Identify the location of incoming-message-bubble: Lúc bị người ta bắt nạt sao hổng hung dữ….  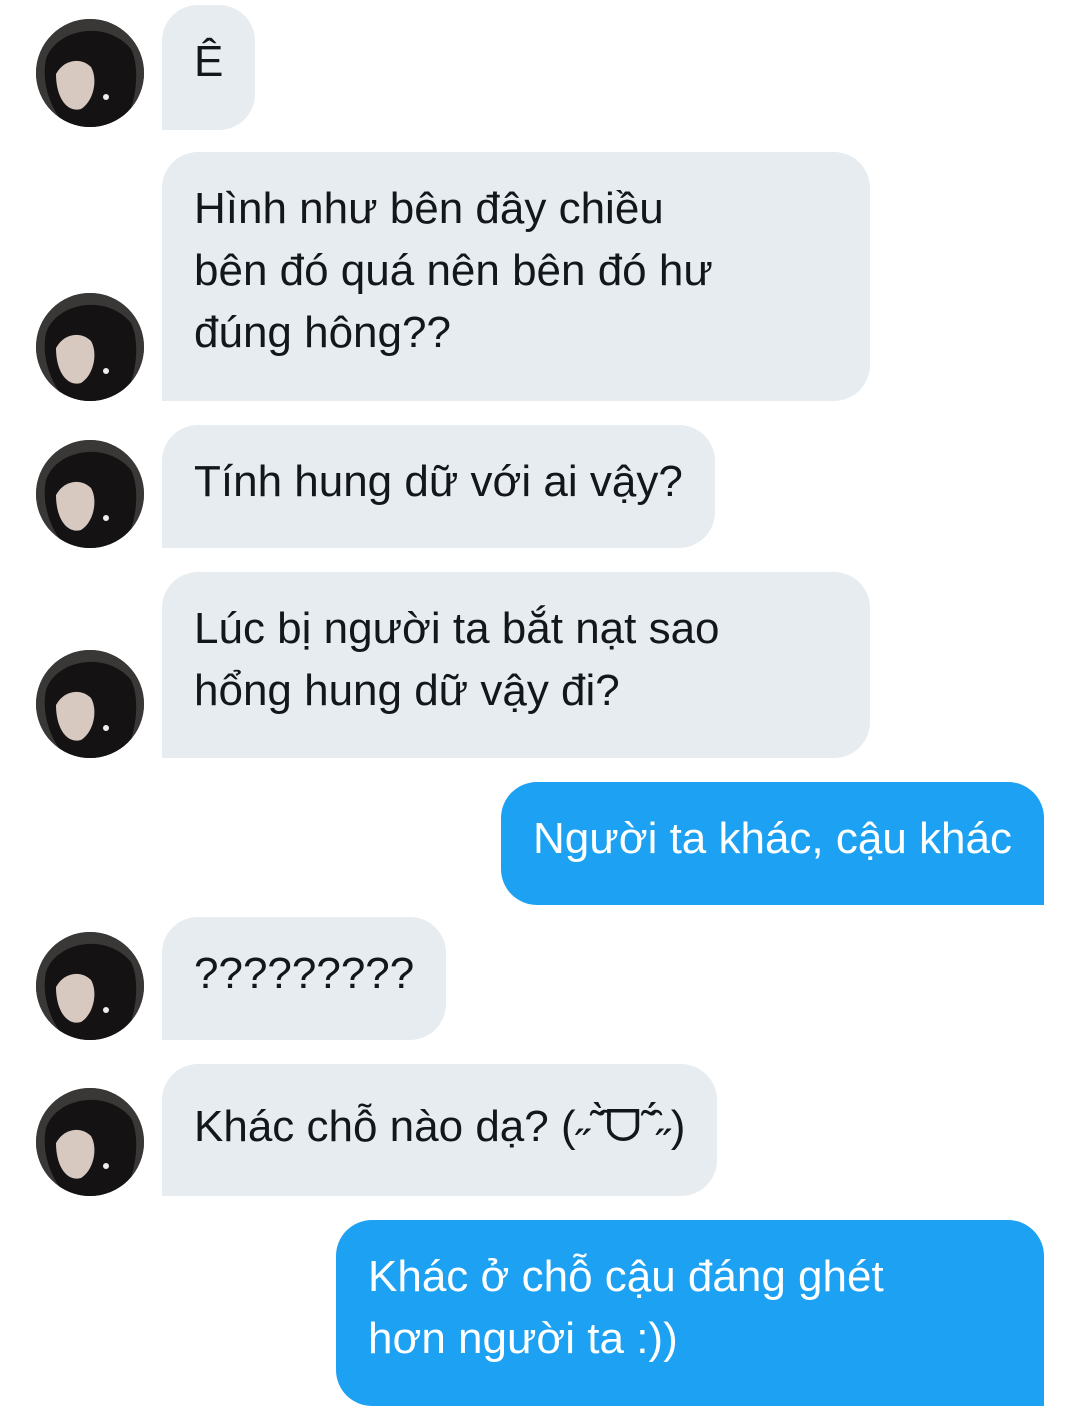
(516, 665).